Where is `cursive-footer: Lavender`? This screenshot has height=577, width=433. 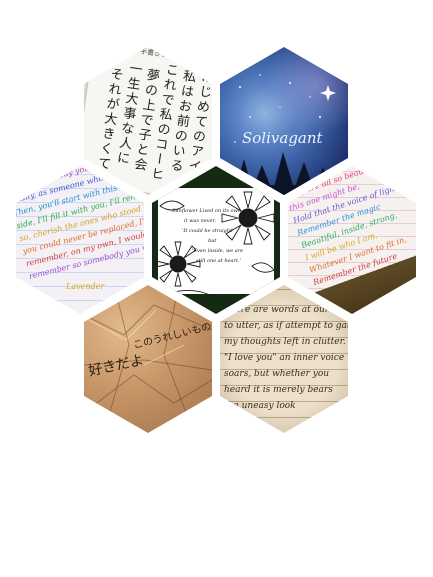 cursive-footer: Lavender is located at coordinates (85, 286).